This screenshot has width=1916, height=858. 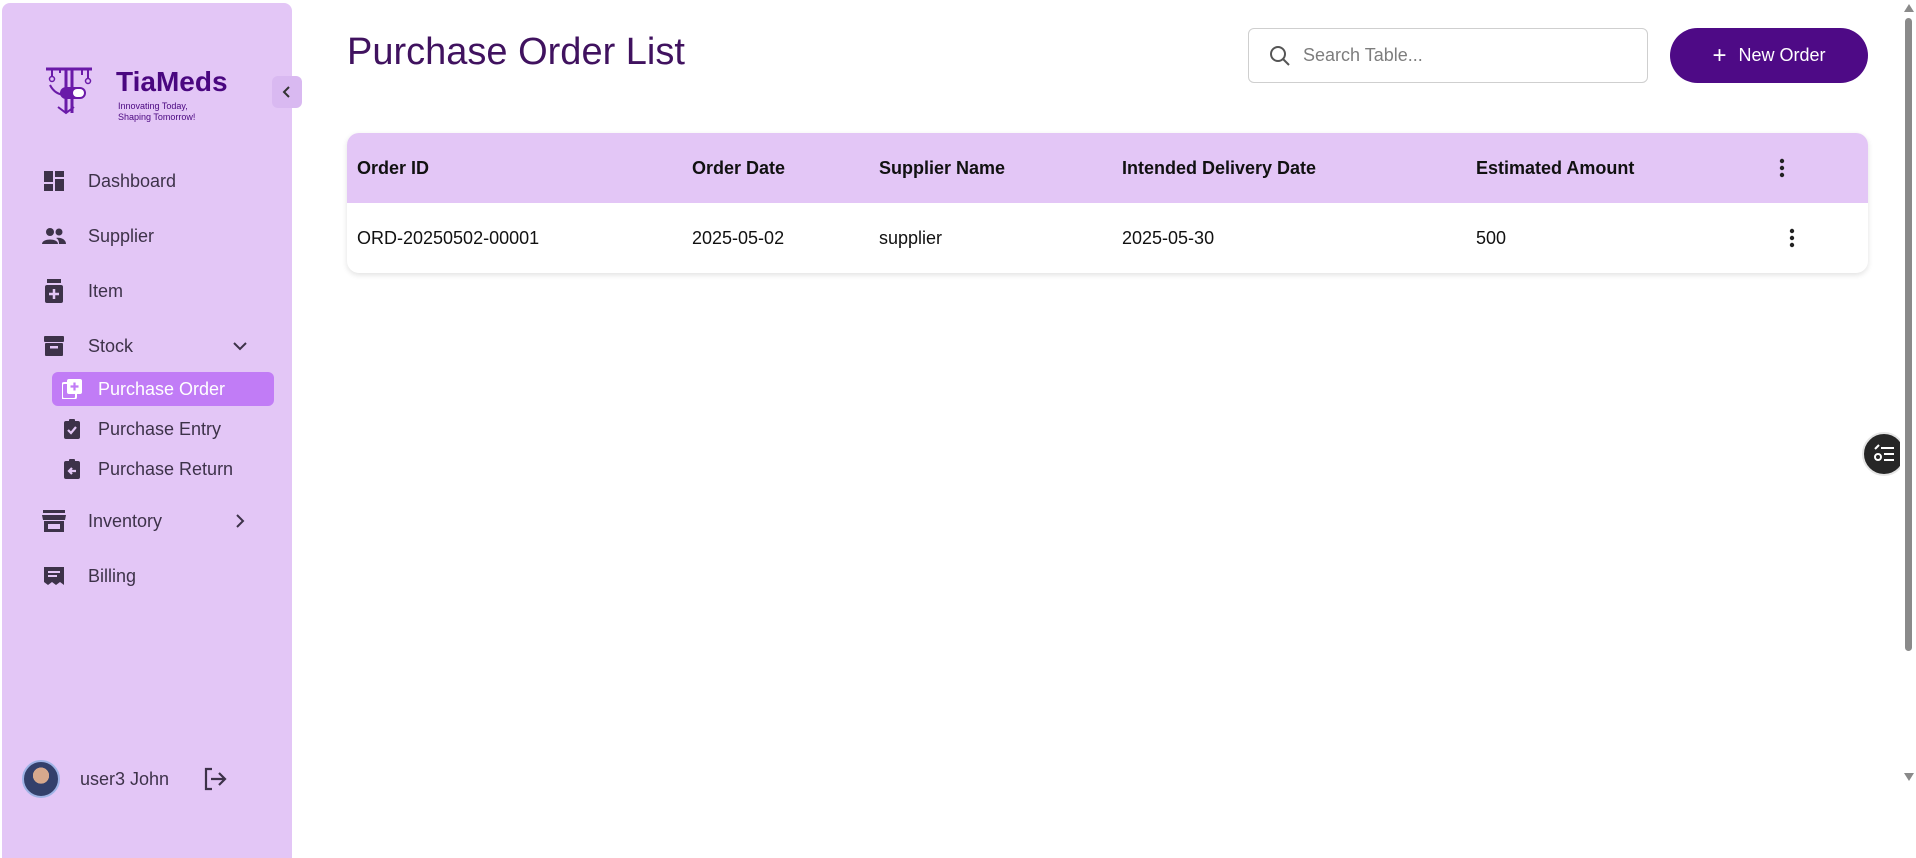 I want to click on sidebar-subitem-purchase-entry: Purchase Entry, so click(x=163, y=429).